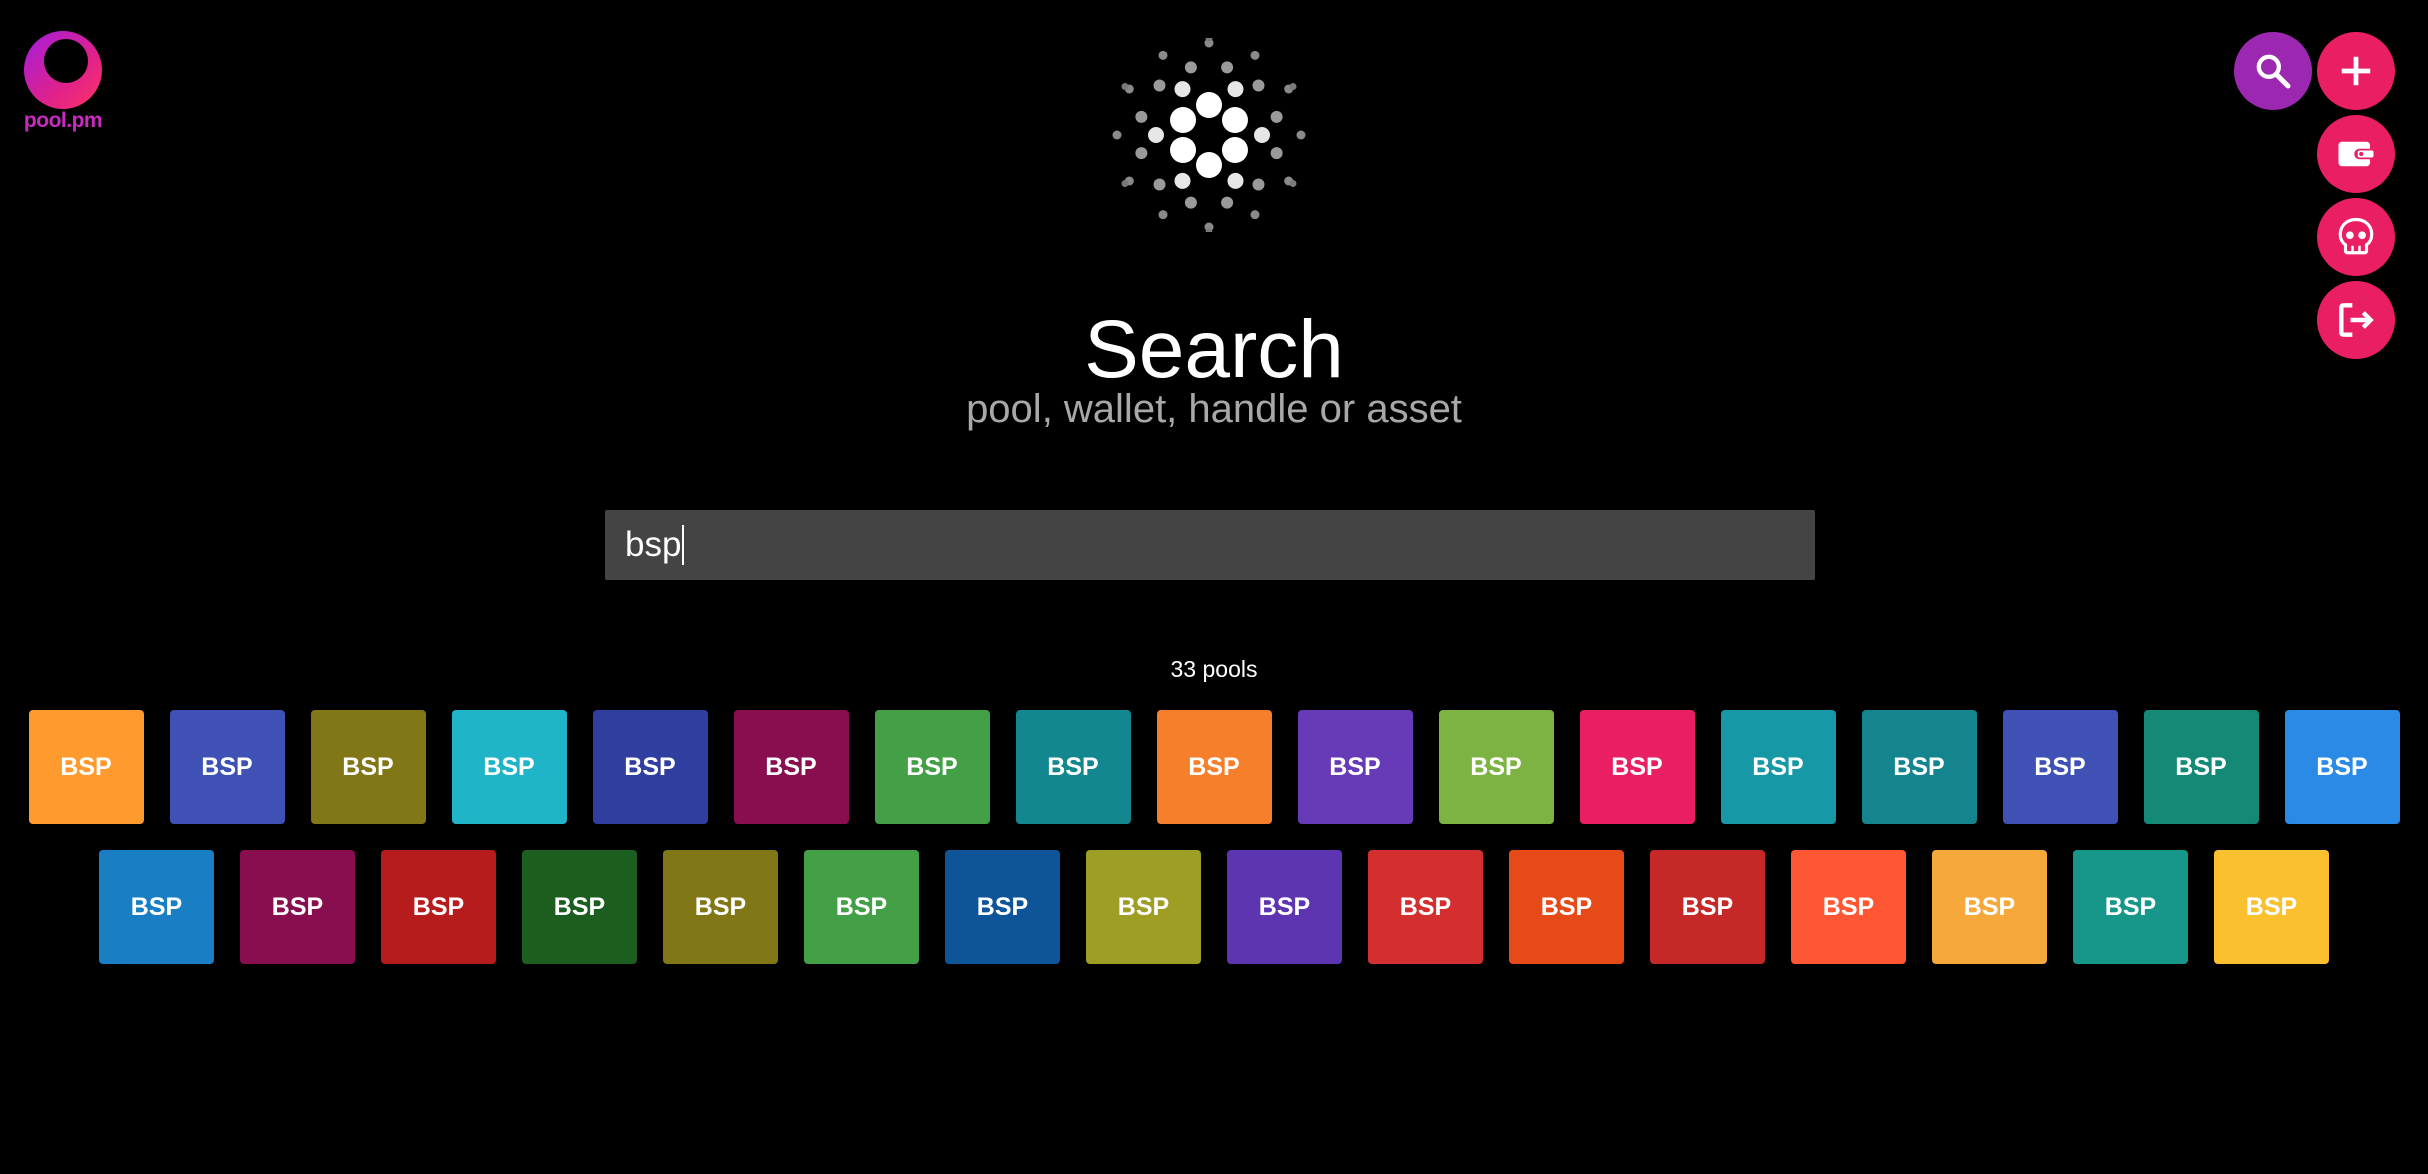  I want to click on skull-icon, so click(2356, 236).